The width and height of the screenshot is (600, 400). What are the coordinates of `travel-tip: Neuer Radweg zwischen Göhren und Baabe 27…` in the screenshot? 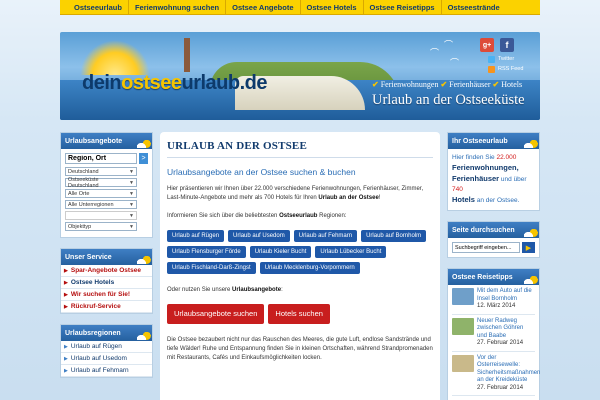 It's located at (493, 333).